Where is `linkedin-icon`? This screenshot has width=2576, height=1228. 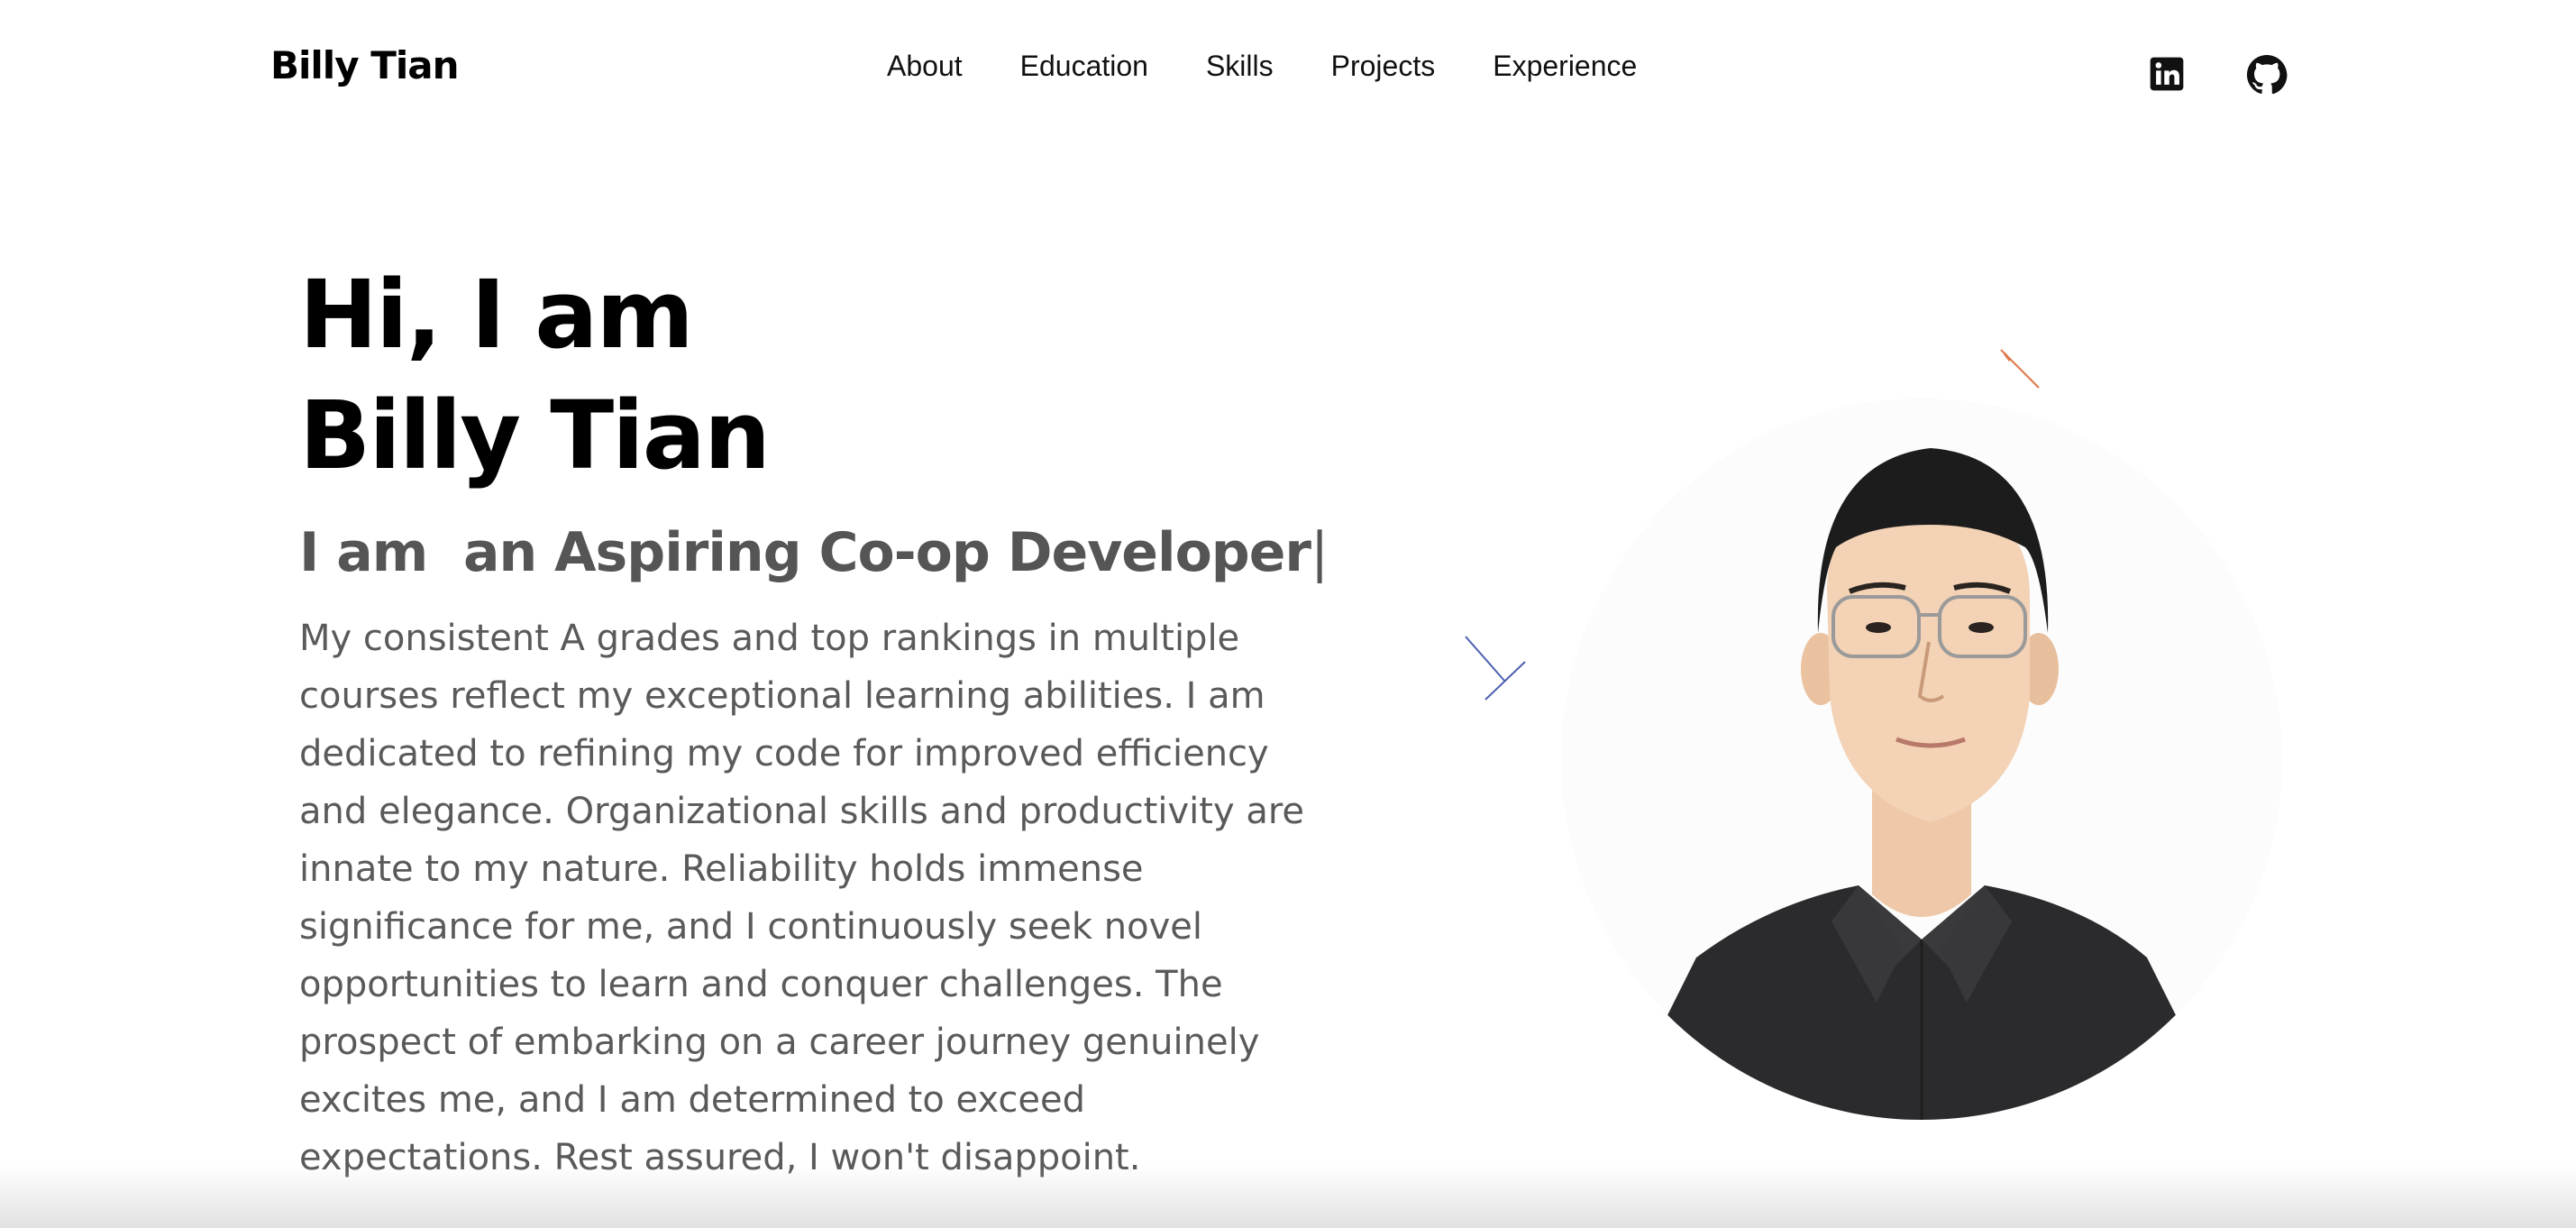
linkedin-icon is located at coordinates (2167, 74).